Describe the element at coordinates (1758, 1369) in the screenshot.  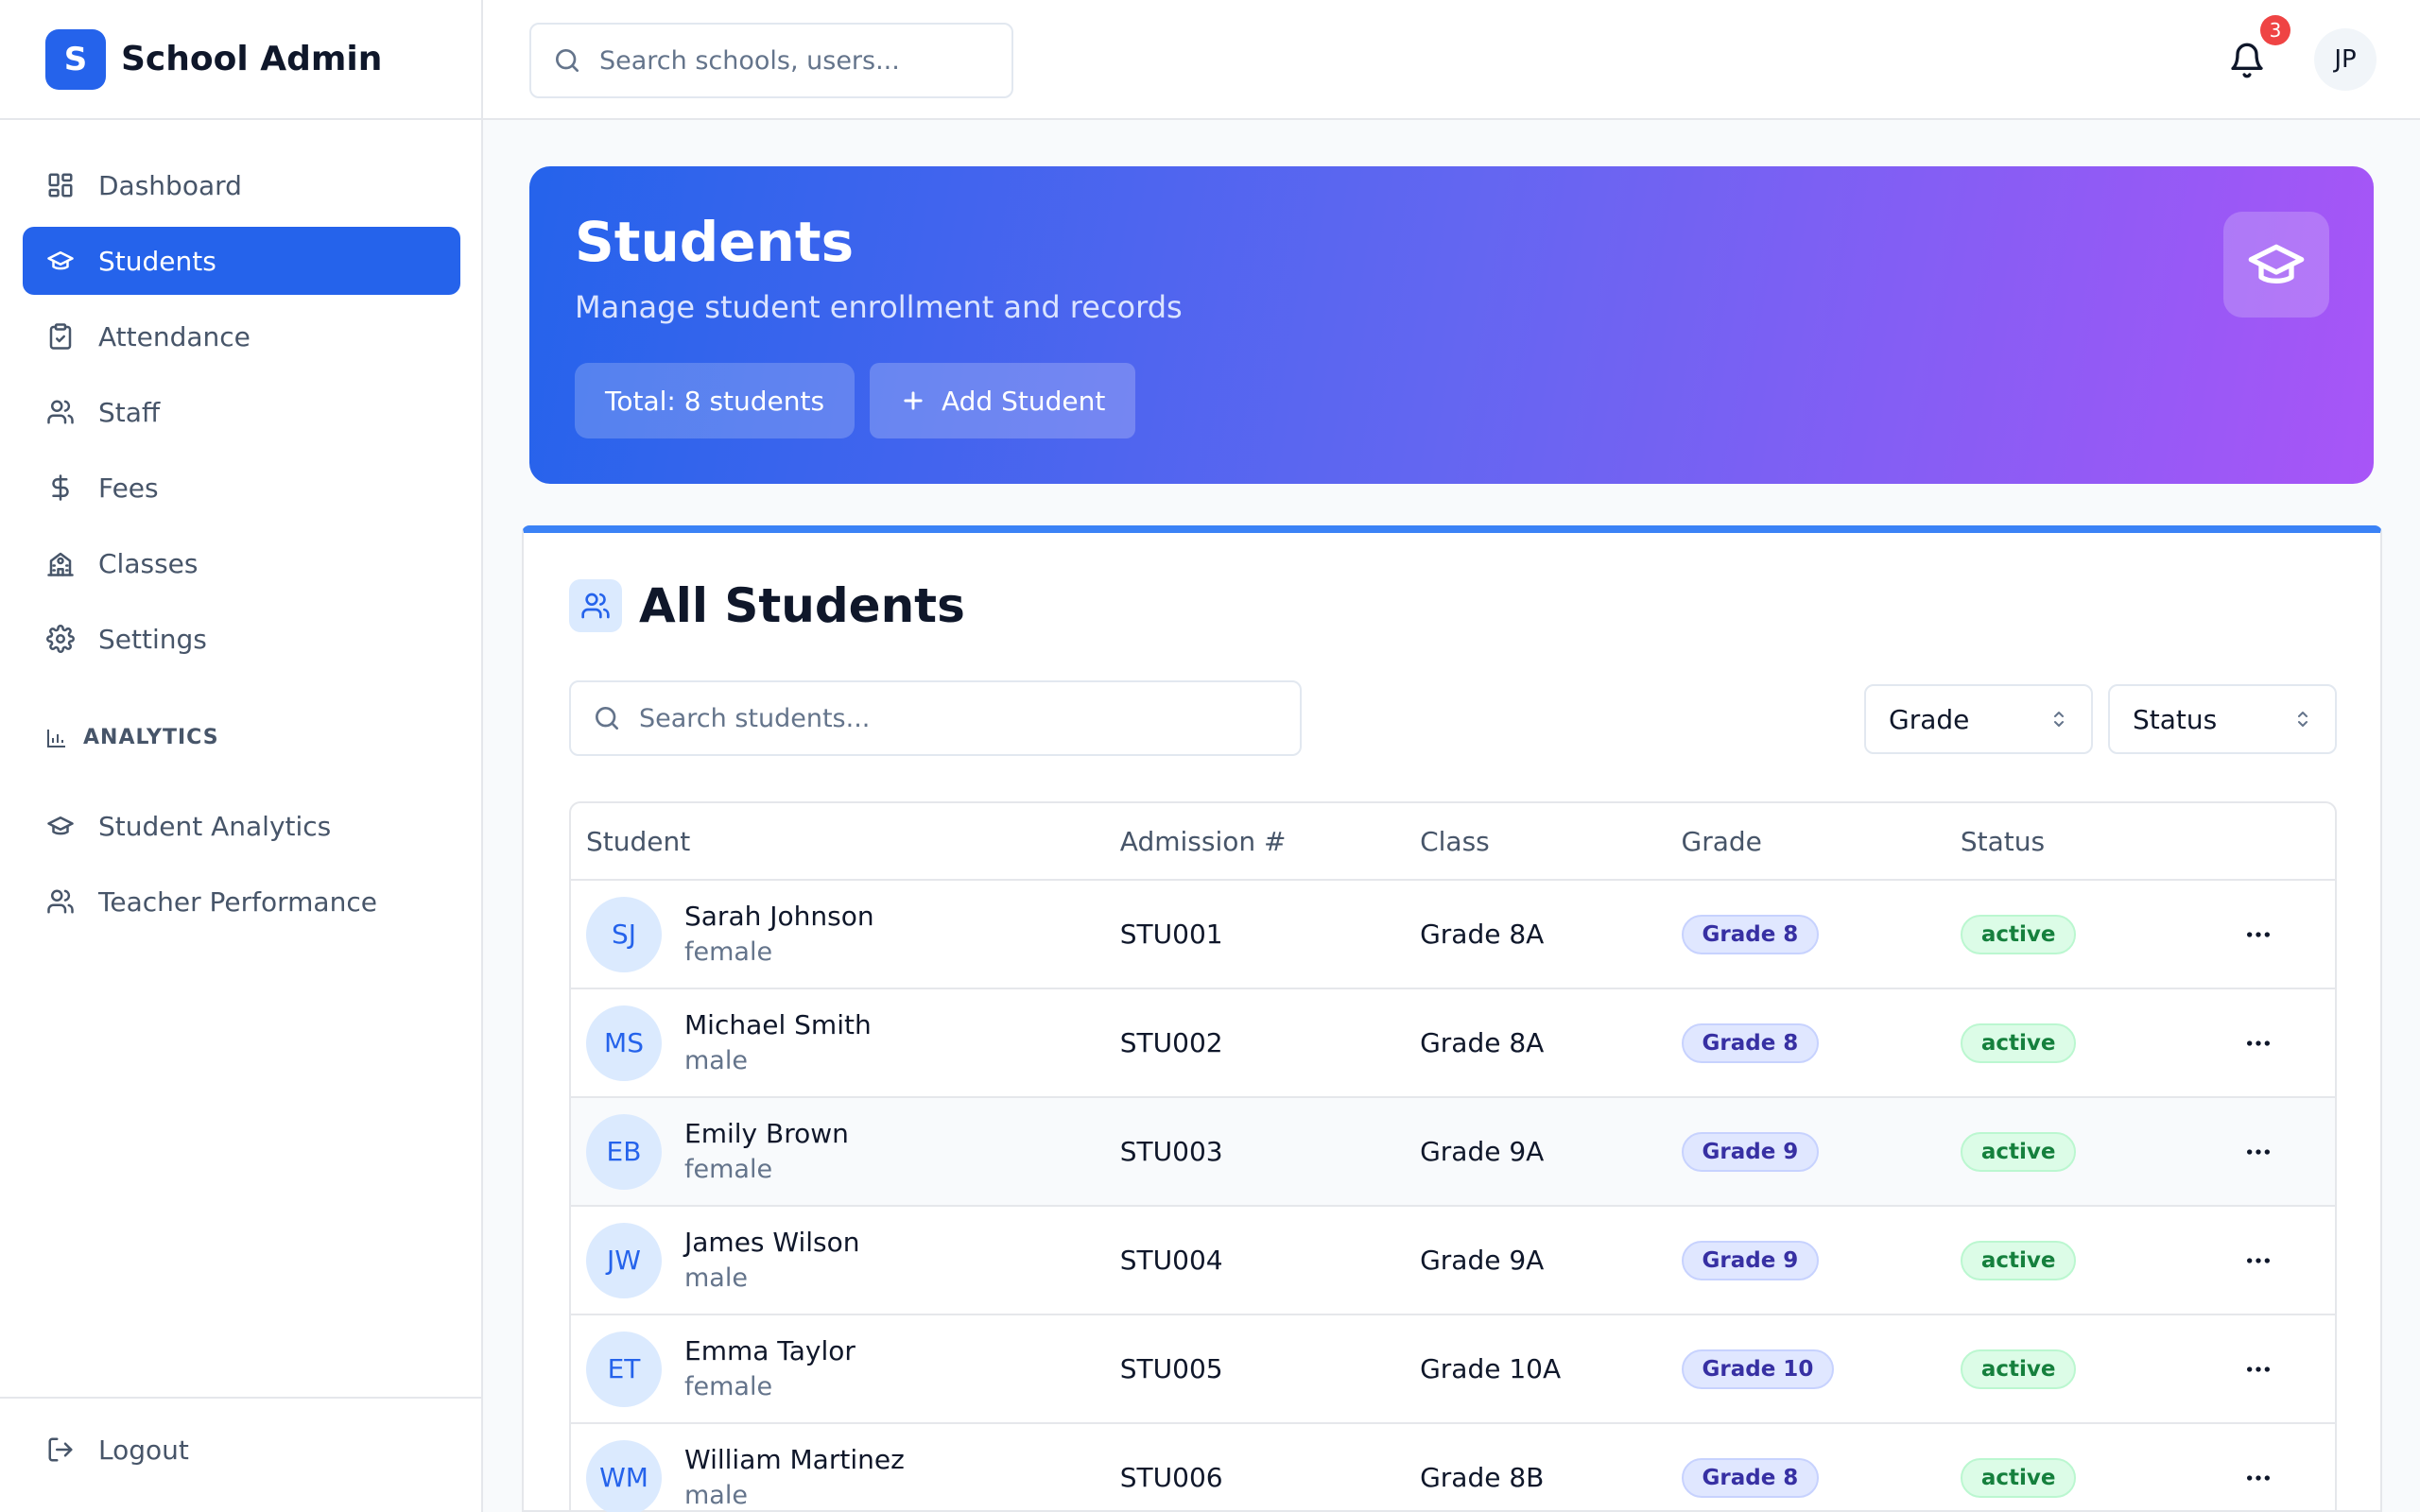
I see `grade-badge: Grade 10` at that location.